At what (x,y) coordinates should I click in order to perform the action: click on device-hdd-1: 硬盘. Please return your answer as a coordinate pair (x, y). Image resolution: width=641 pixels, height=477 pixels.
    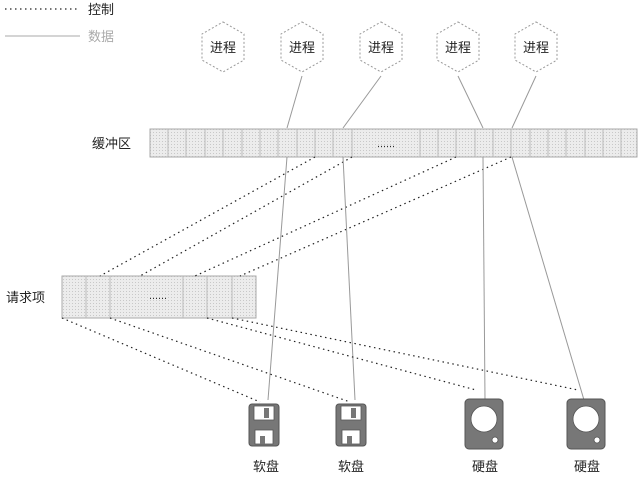
    Looking at the image, I should click on (484, 436).